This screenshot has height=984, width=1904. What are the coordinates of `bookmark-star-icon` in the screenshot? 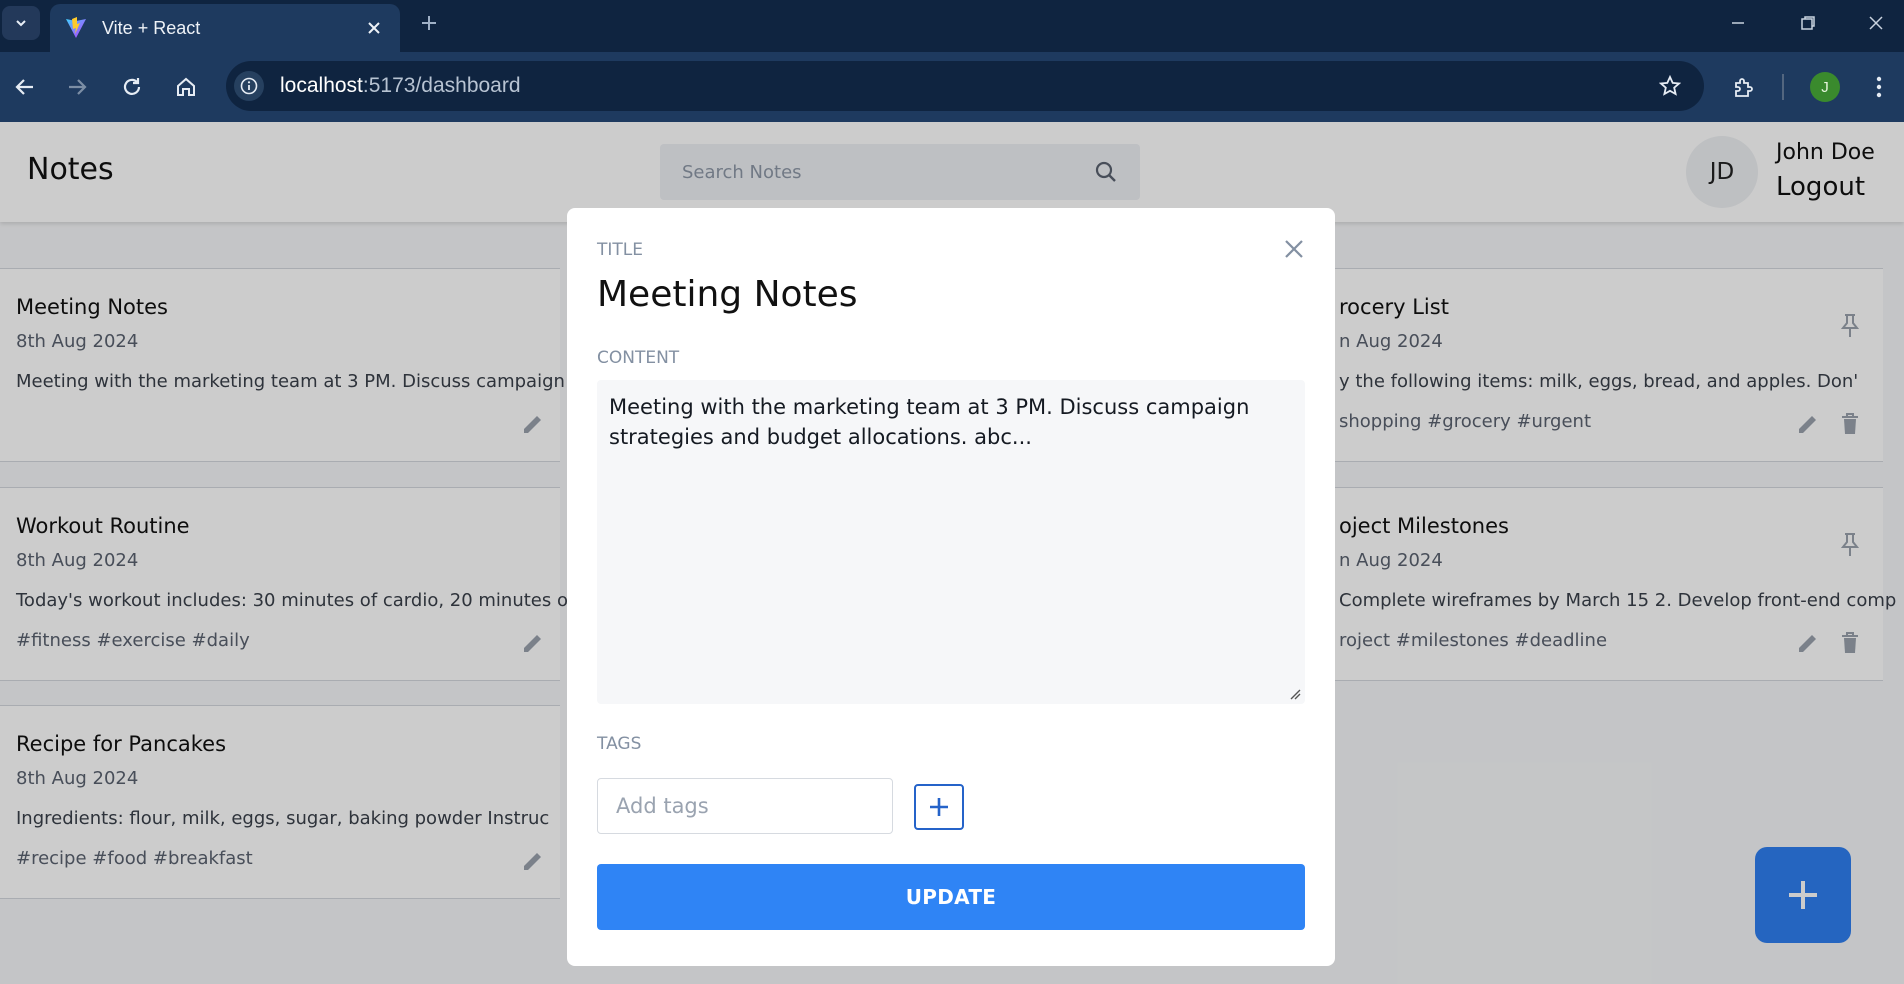 It's located at (1670, 86).